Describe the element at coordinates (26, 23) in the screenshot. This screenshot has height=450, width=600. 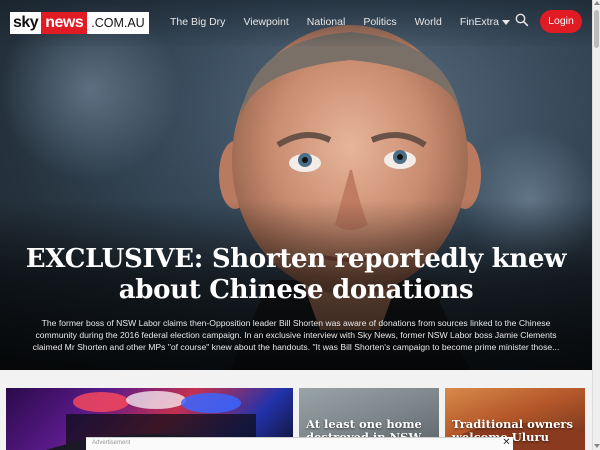
I see `logo-sky-text: sky` at that location.